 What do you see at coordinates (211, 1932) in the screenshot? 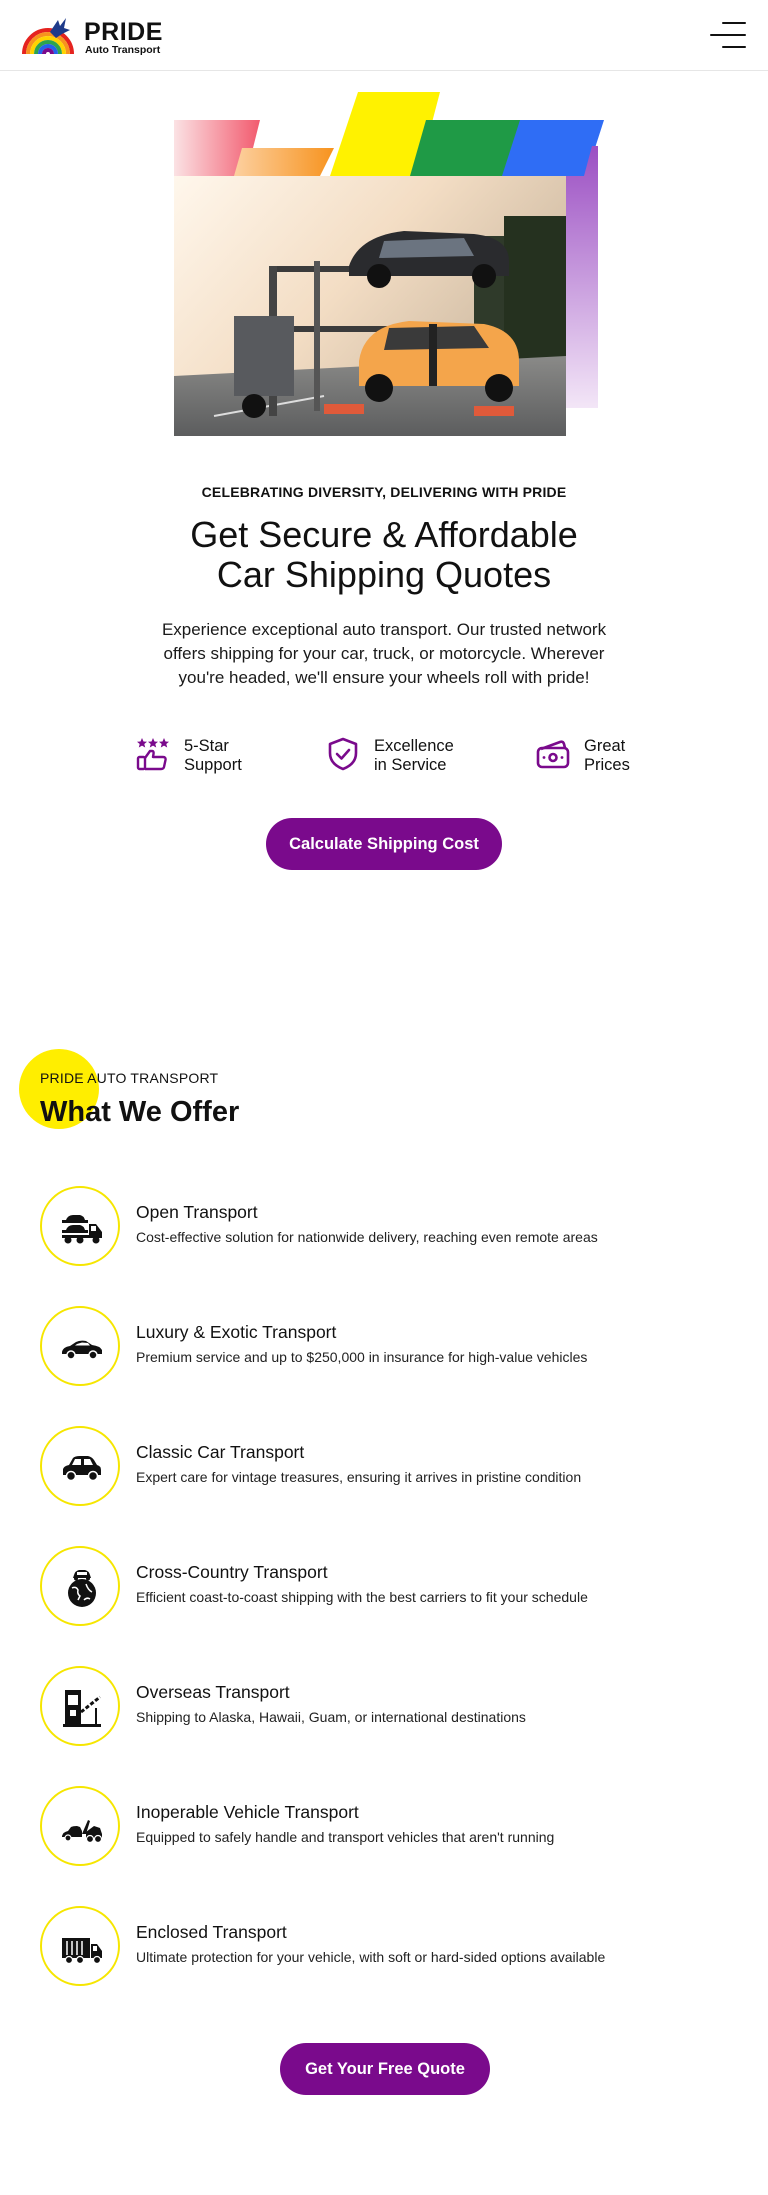
I see `service-title: Enclosed Transport` at bounding box center [211, 1932].